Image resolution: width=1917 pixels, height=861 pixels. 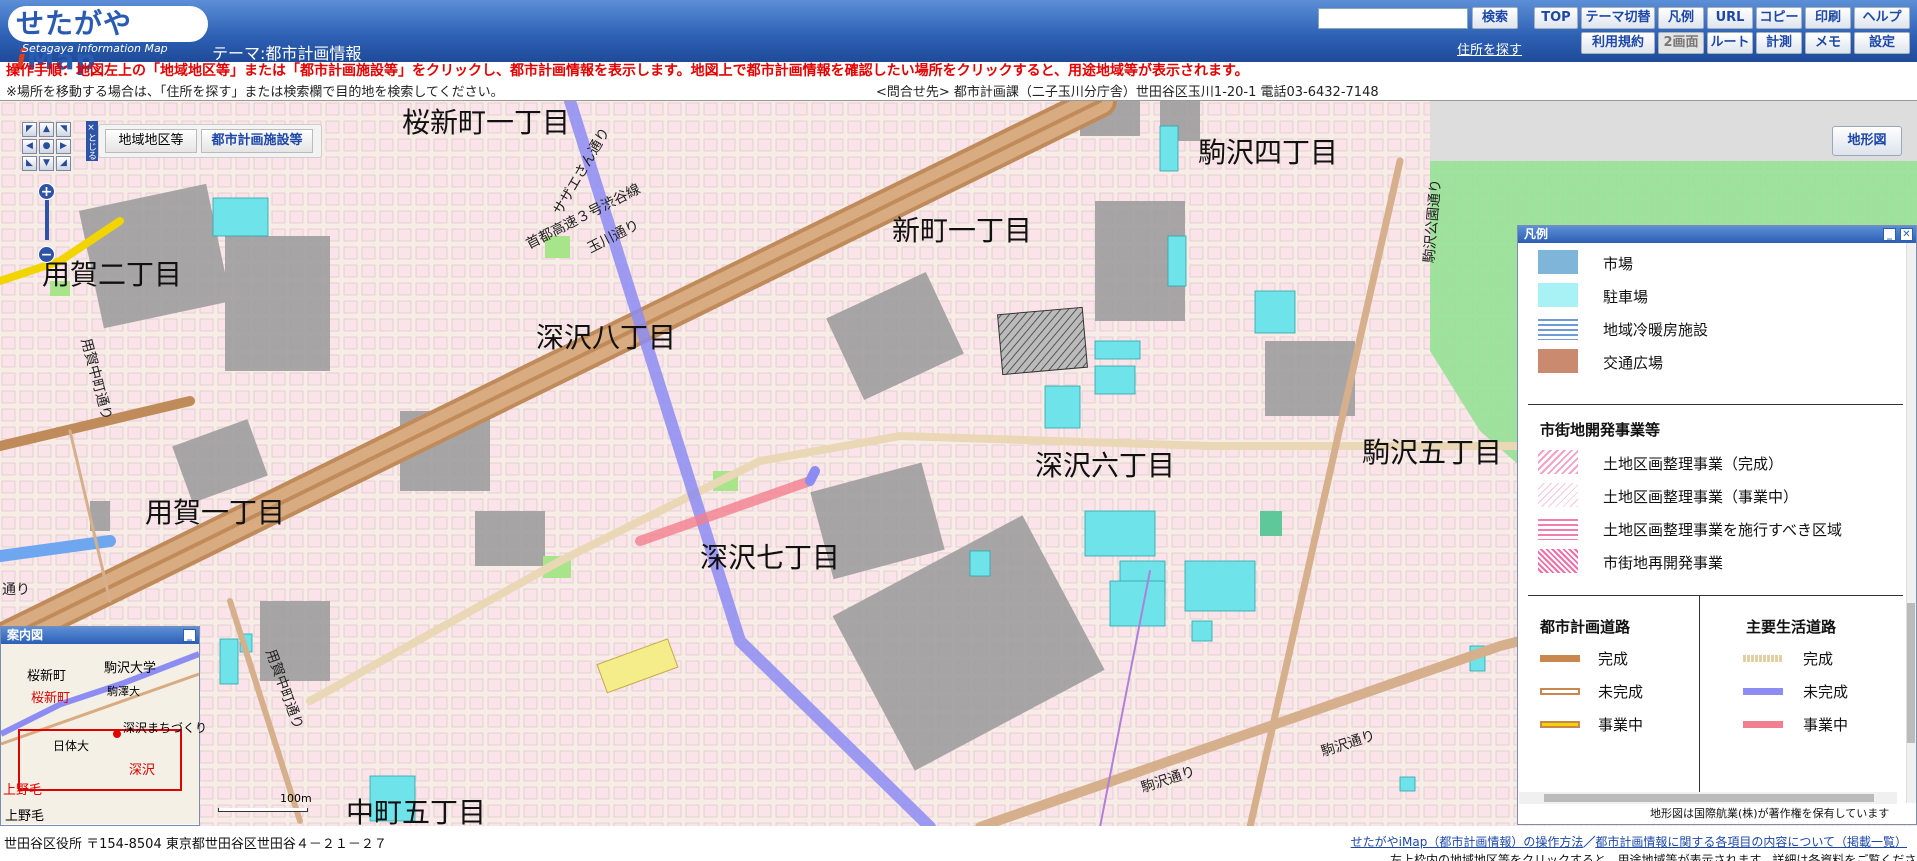 What do you see at coordinates (1467, 842) in the screenshot?
I see `help-link: せたがやiMap（都市計画情報）の操作方法` at bounding box center [1467, 842].